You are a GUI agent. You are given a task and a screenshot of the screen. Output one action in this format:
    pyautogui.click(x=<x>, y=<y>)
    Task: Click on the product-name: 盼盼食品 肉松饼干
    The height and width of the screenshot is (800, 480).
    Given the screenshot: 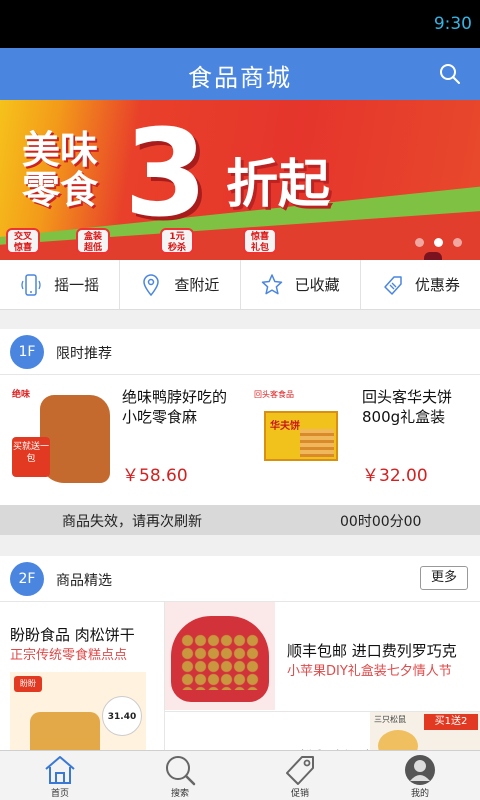 What is the action you would take?
    pyautogui.click(x=72, y=635)
    